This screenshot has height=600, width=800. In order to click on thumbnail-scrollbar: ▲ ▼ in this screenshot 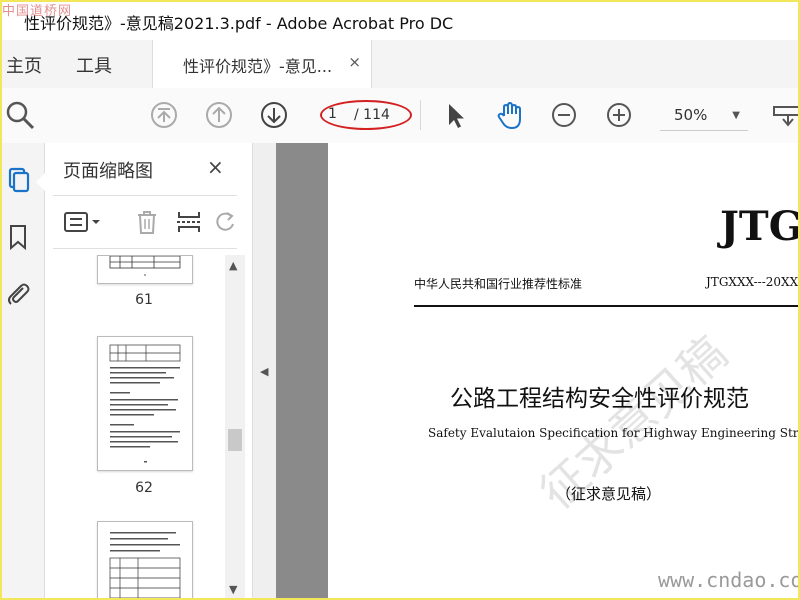, I will do `click(235, 427)`.